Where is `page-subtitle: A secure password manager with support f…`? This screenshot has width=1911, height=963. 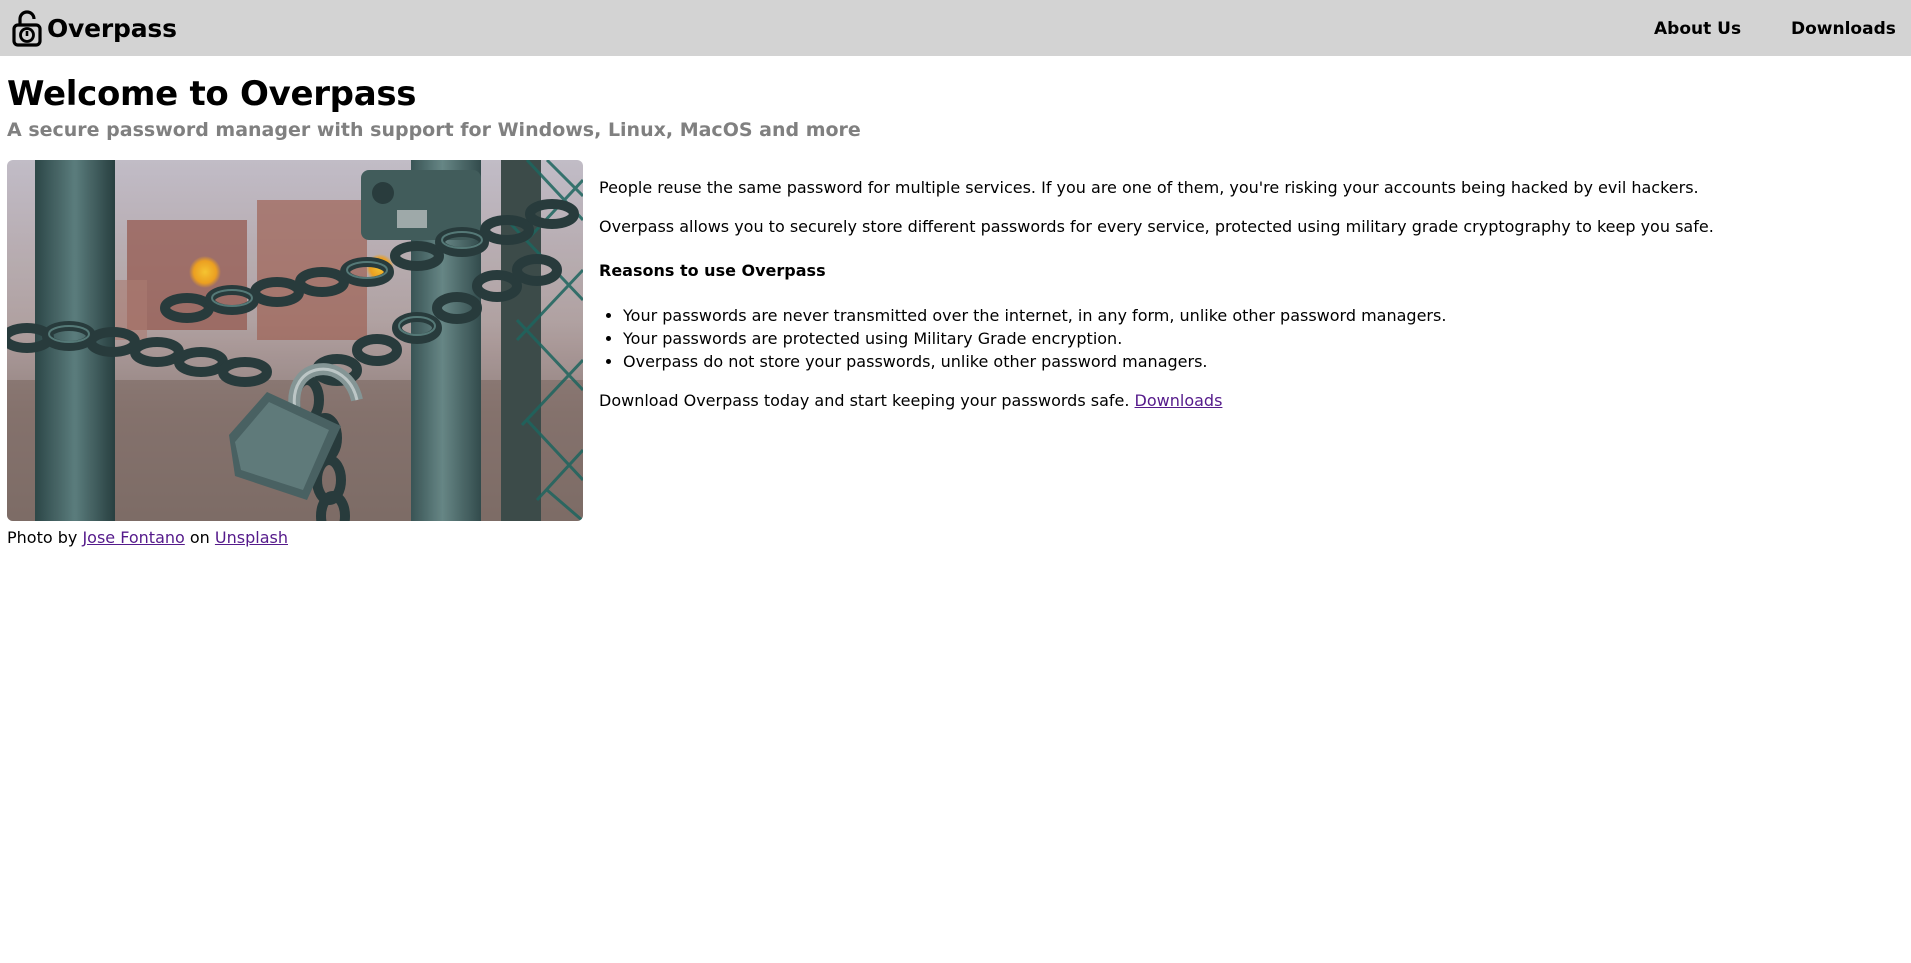 page-subtitle: A secure password manager with support f… is located at coordinates (434, 130).